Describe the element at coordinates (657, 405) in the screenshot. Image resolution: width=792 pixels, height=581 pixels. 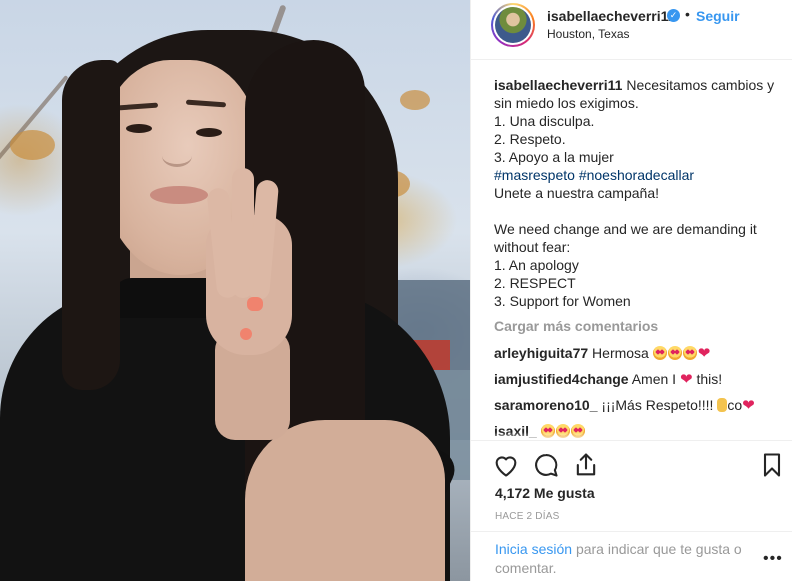
I see `comment-text: ¡¡¡Más Respeto!!!!` at that location.